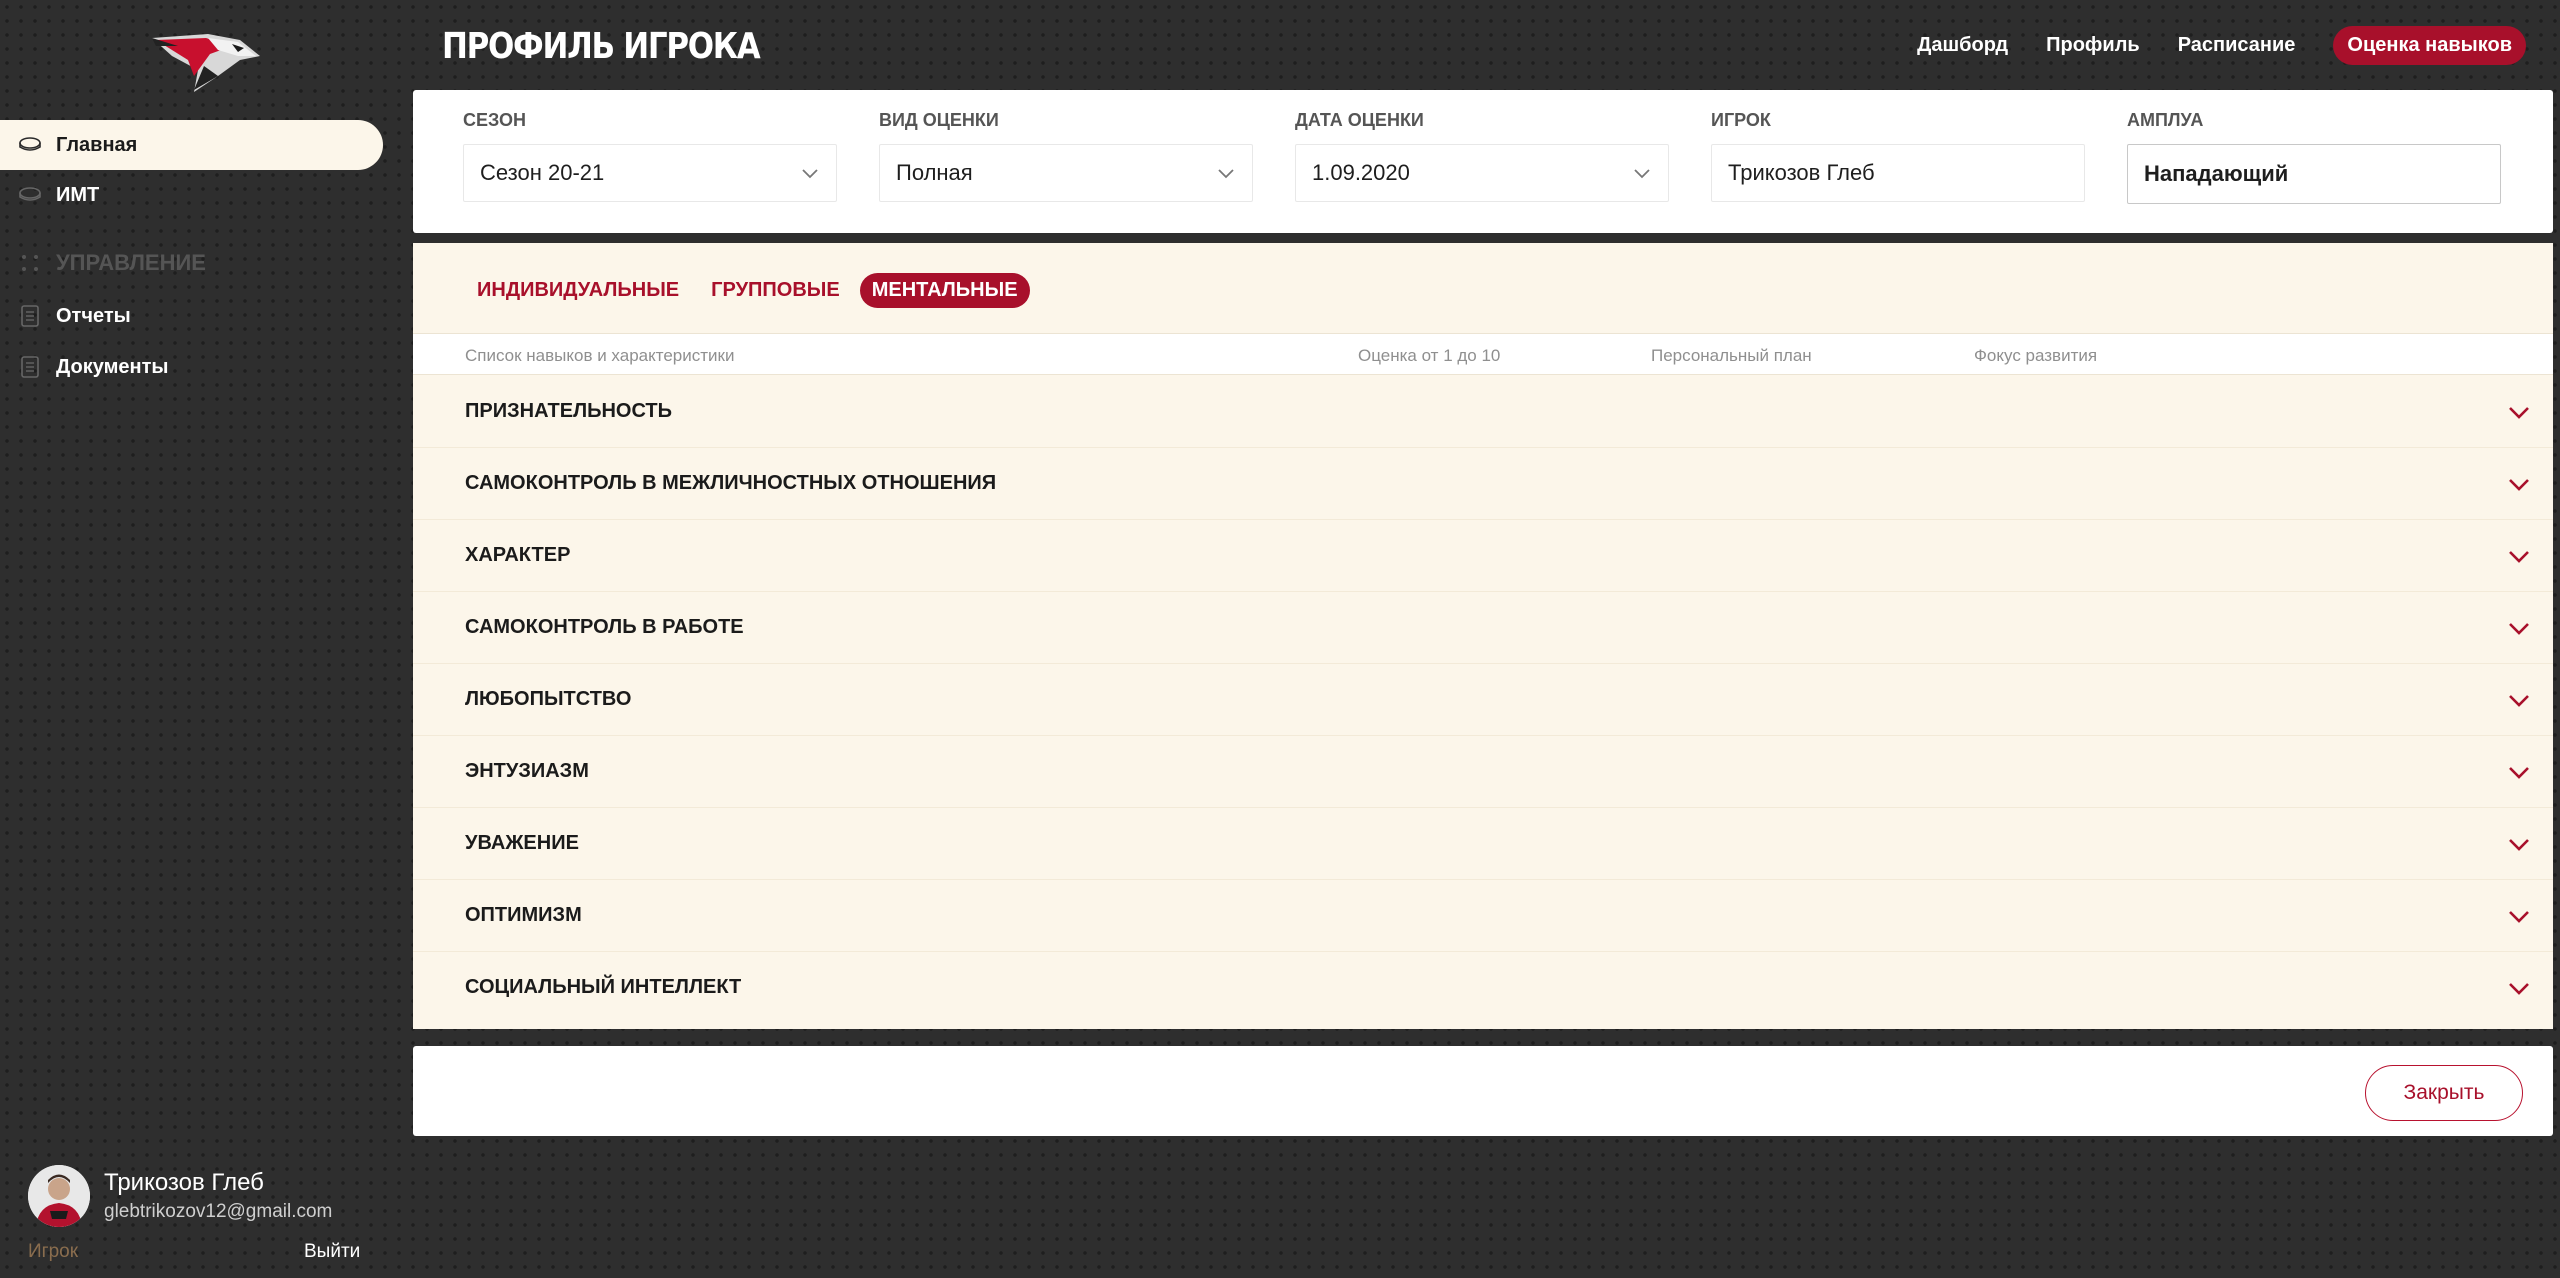  What do you see at coordinates (2216, 173) in the screenshot?
I see `field-value: Нападающий` at bounding box center [2216, 173].